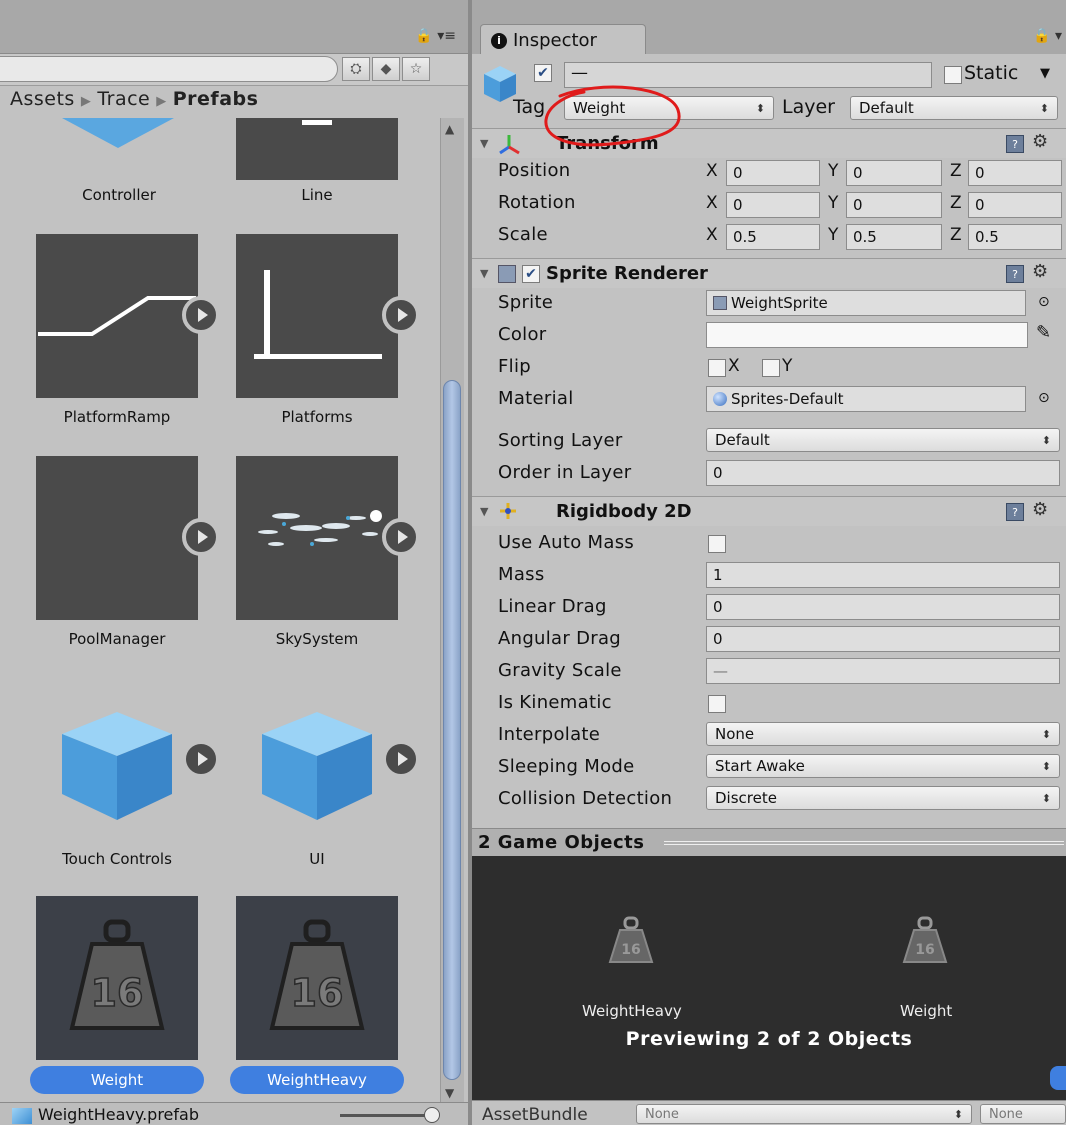  Describe the element at coordinates (769, 28) in the screenshot. I see `inspector-tab-bar: i Inspector 🔒 ▾` at that location.